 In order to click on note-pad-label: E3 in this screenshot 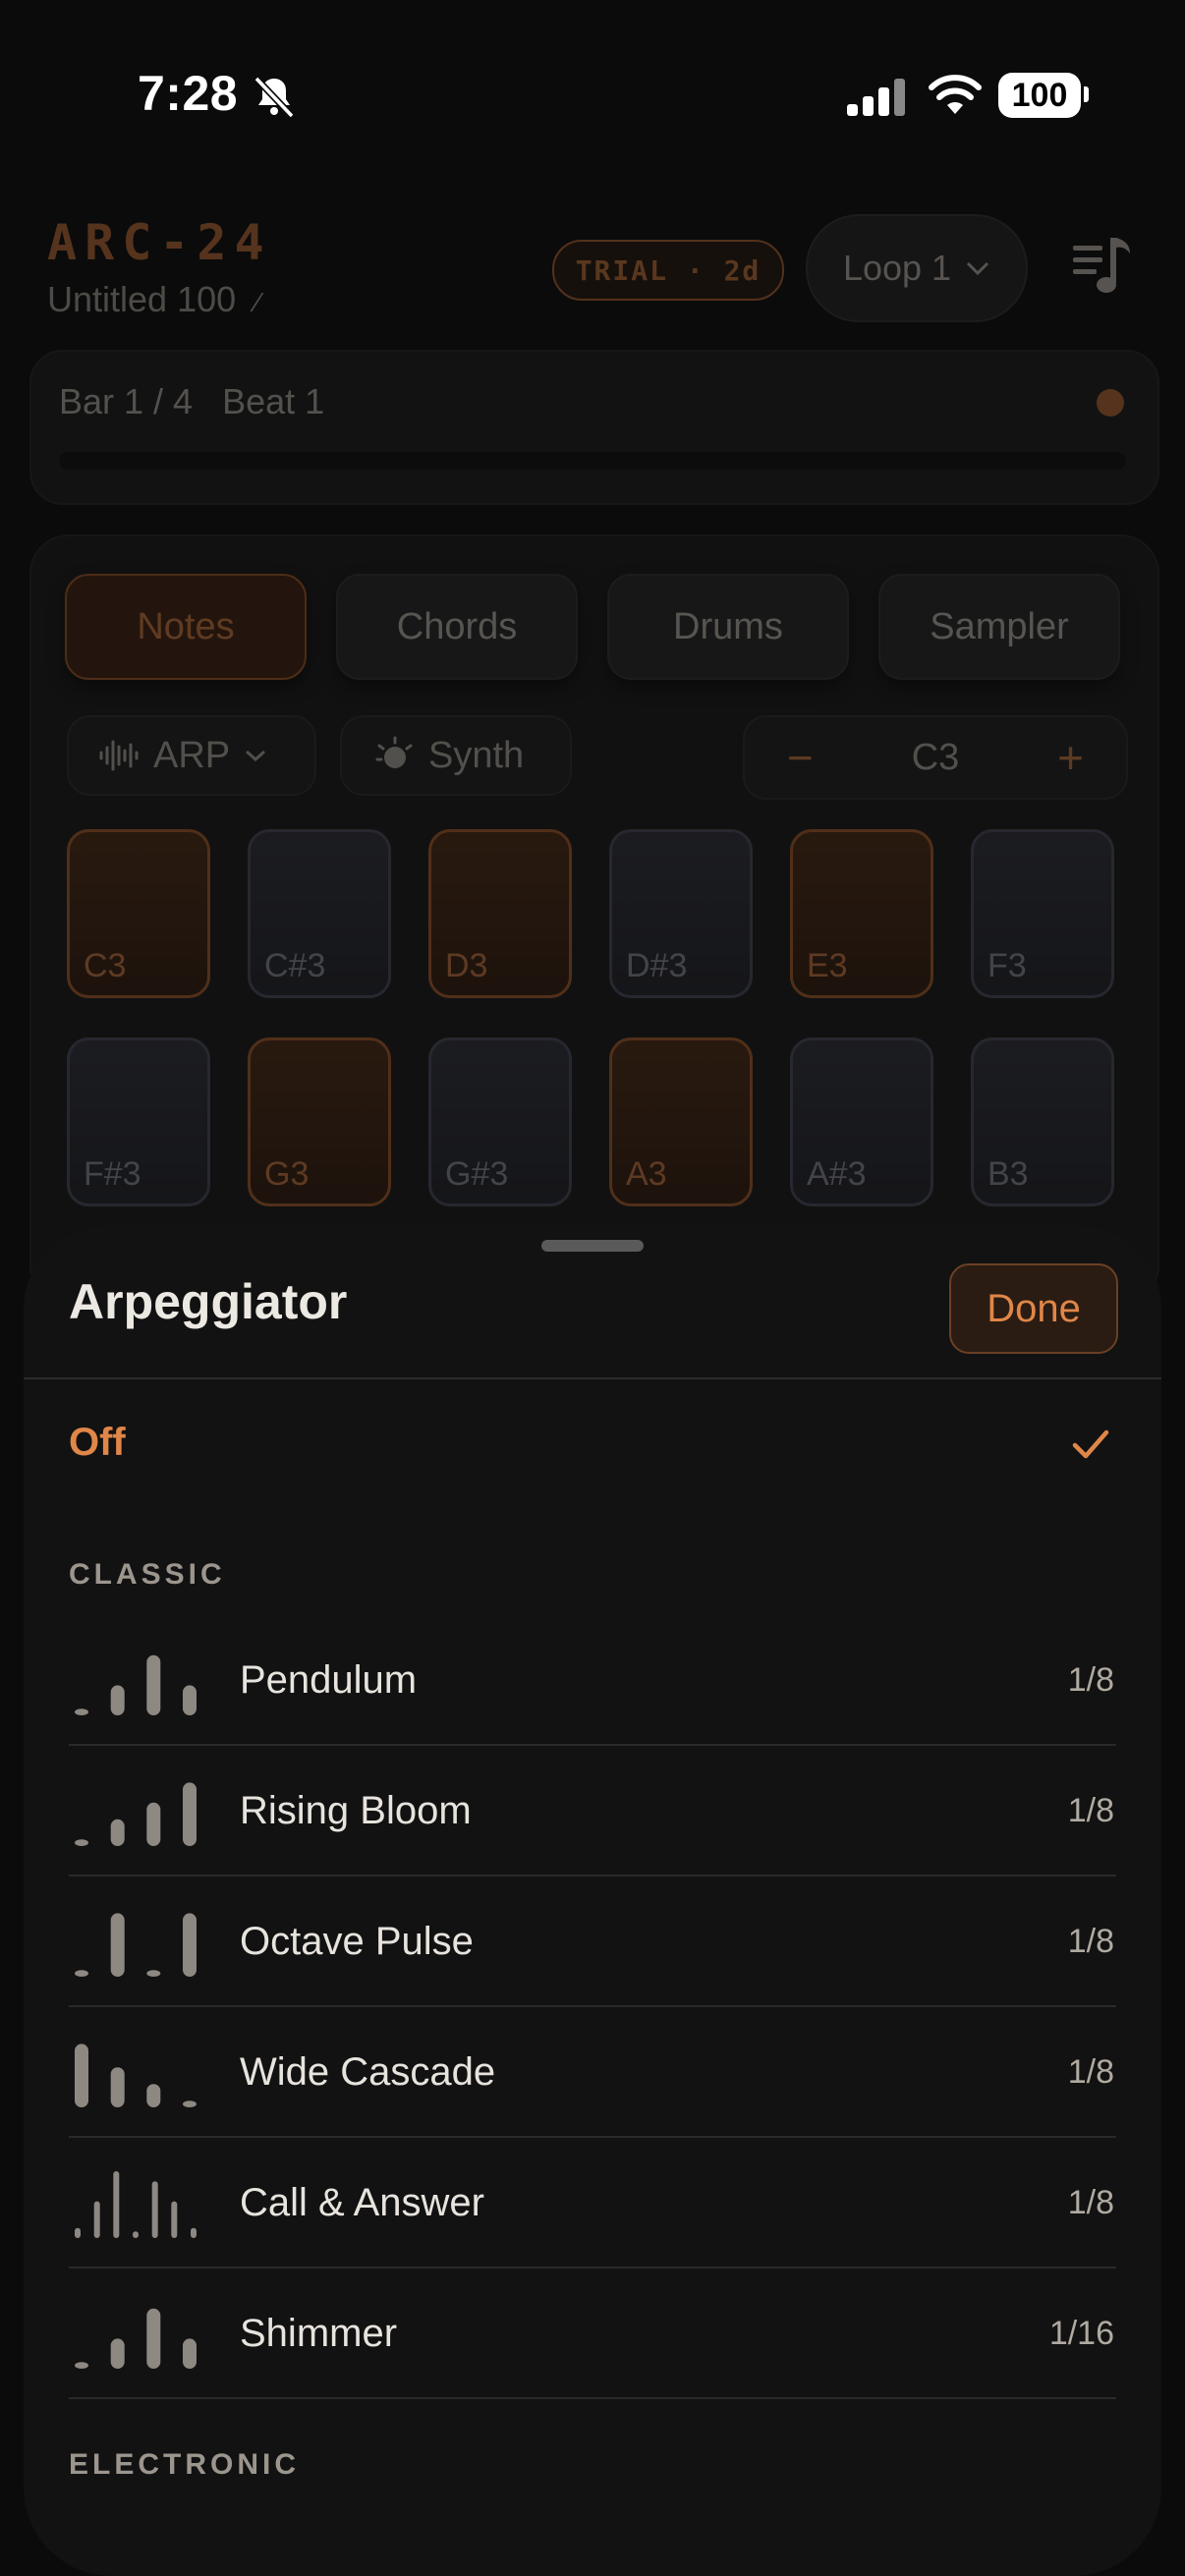, I will do `click(828, 965)`.